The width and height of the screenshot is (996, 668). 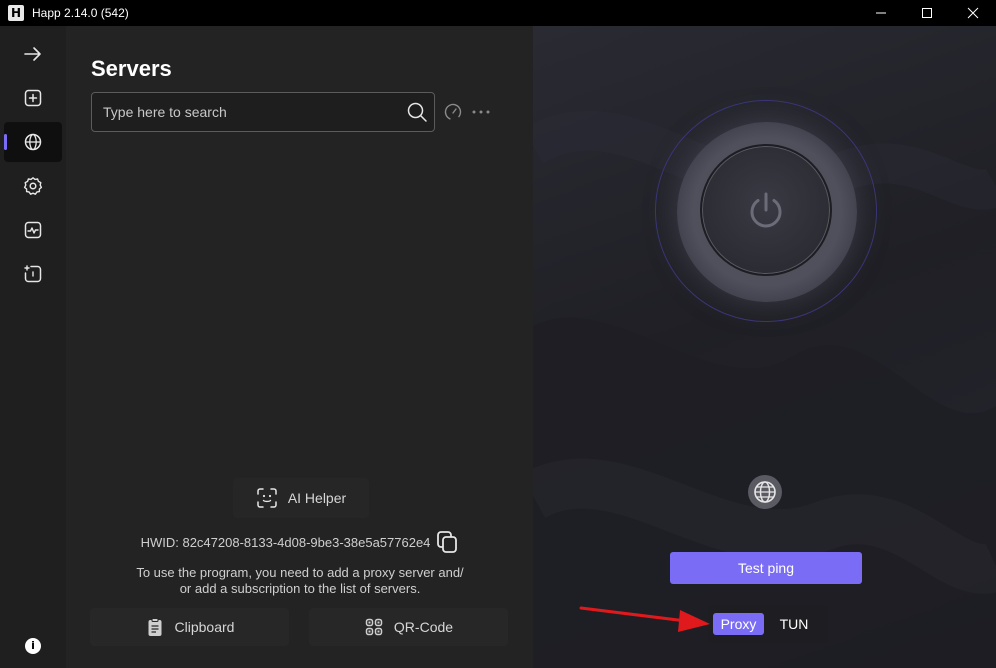 I want to click on sidebar-item-monitor, so click(x=33, y=230).